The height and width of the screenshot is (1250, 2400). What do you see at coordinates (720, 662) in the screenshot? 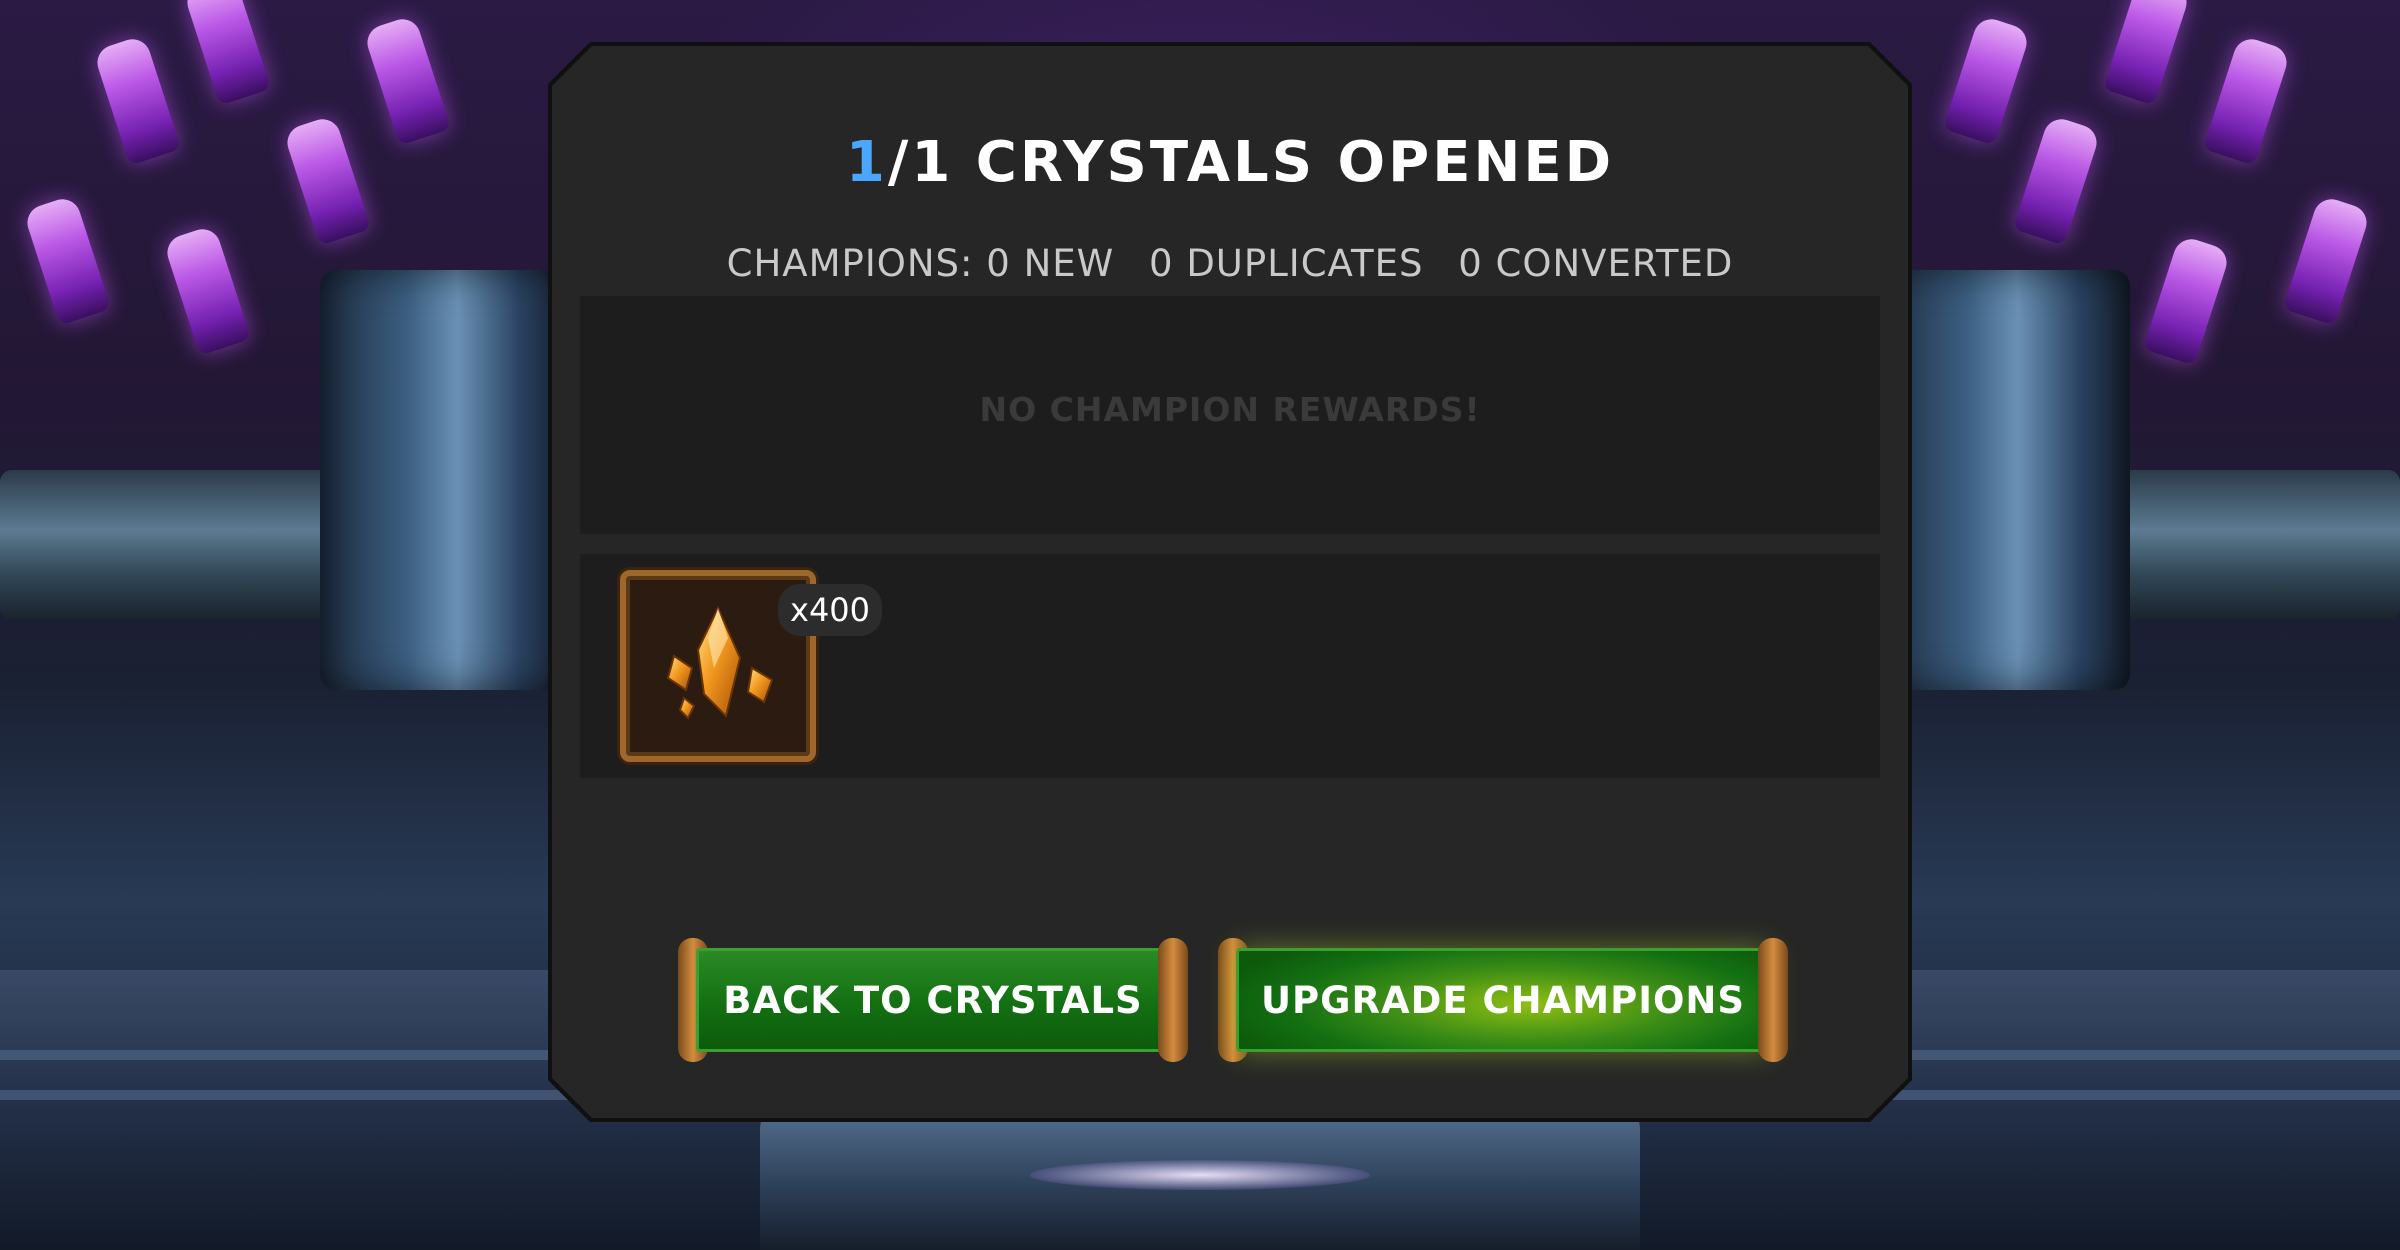
I see `shard-crystal-icon` at bounding box center [720, 662].